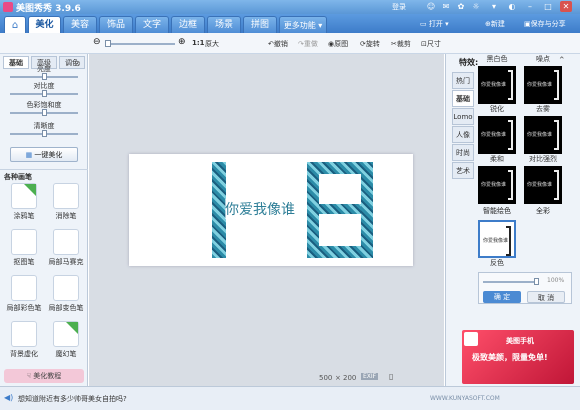 The image size is (580, 410). What do you see at coordinates (494, 6) in the screenshot?
I see `menu-icon: ▾` at bounding box center [494, 6].